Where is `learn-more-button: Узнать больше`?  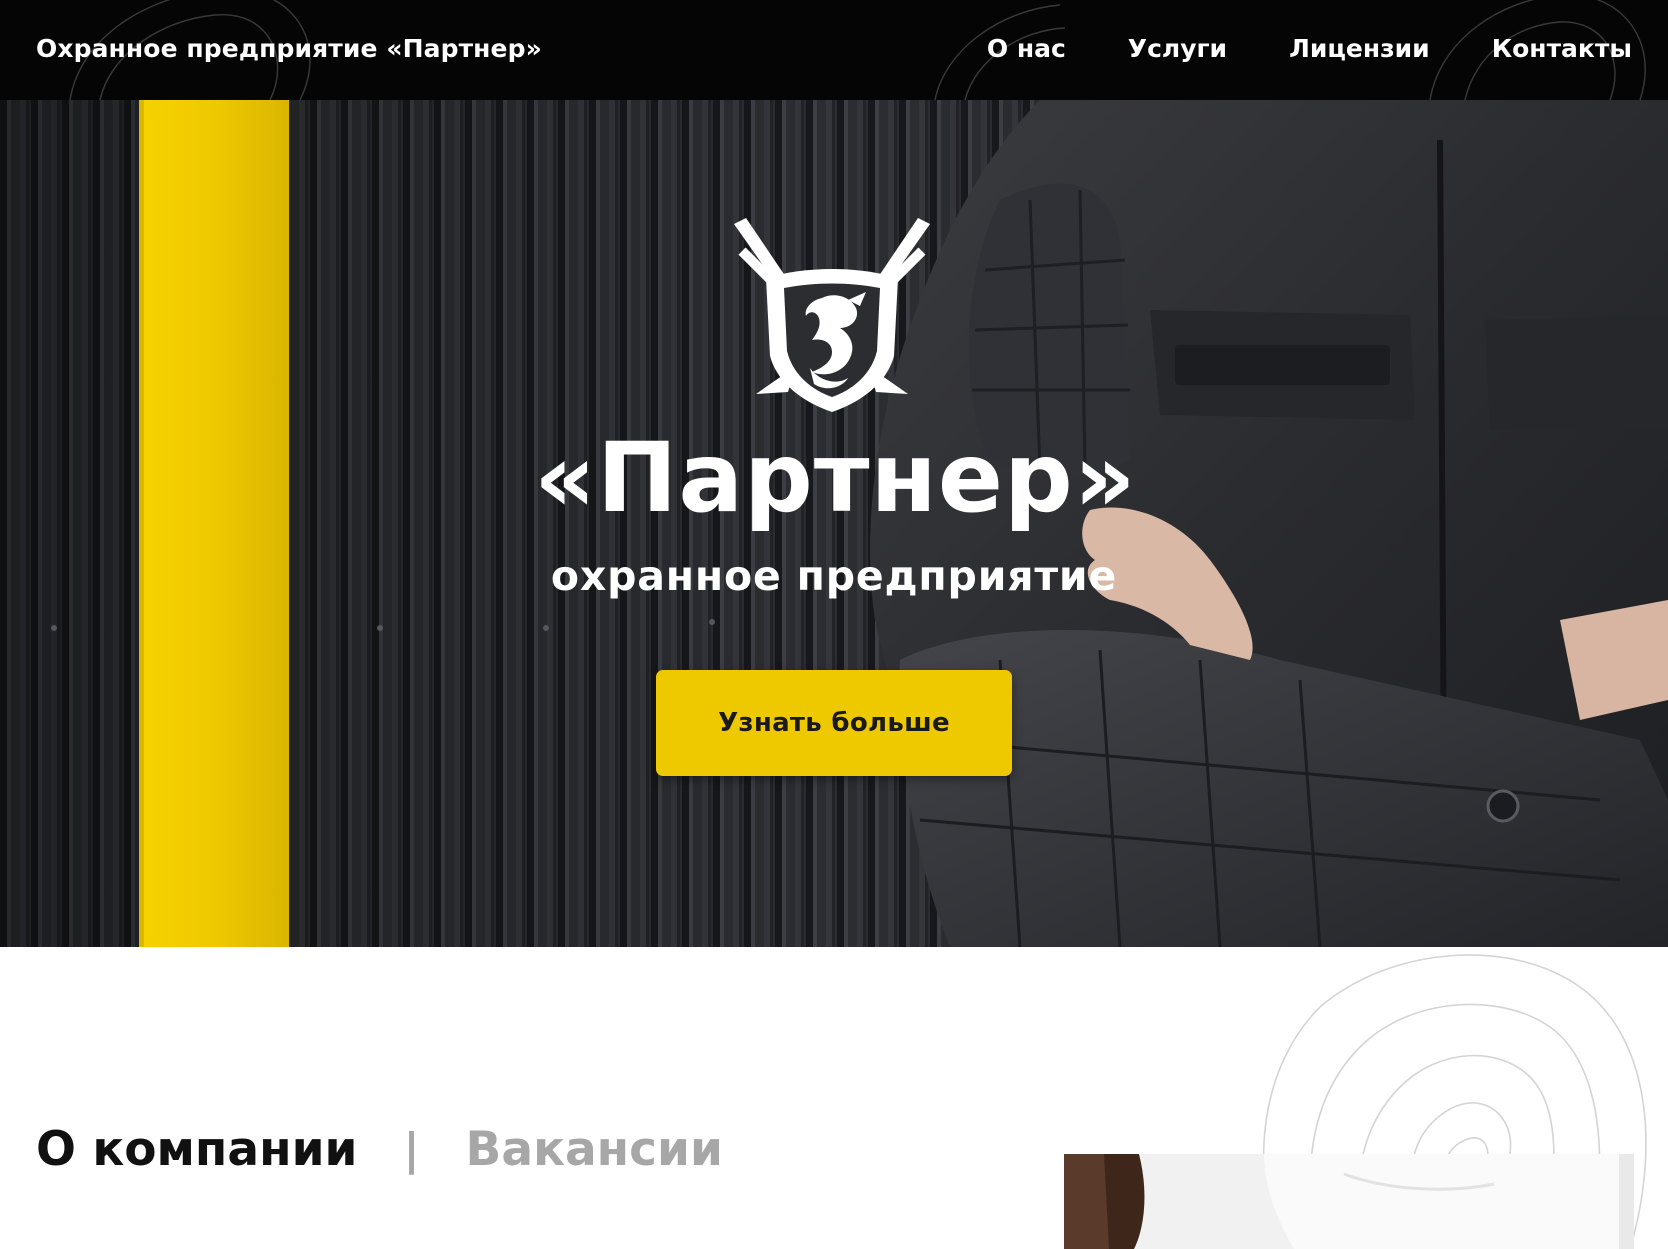 learn-more-button: Узнать больше is located at coordinates (834, 723).